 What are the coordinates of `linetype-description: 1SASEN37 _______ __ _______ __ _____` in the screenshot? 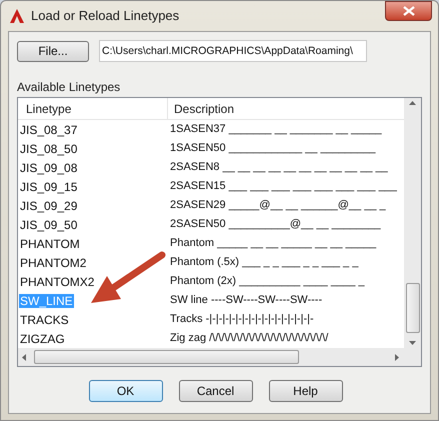 It's located at (275, 130).